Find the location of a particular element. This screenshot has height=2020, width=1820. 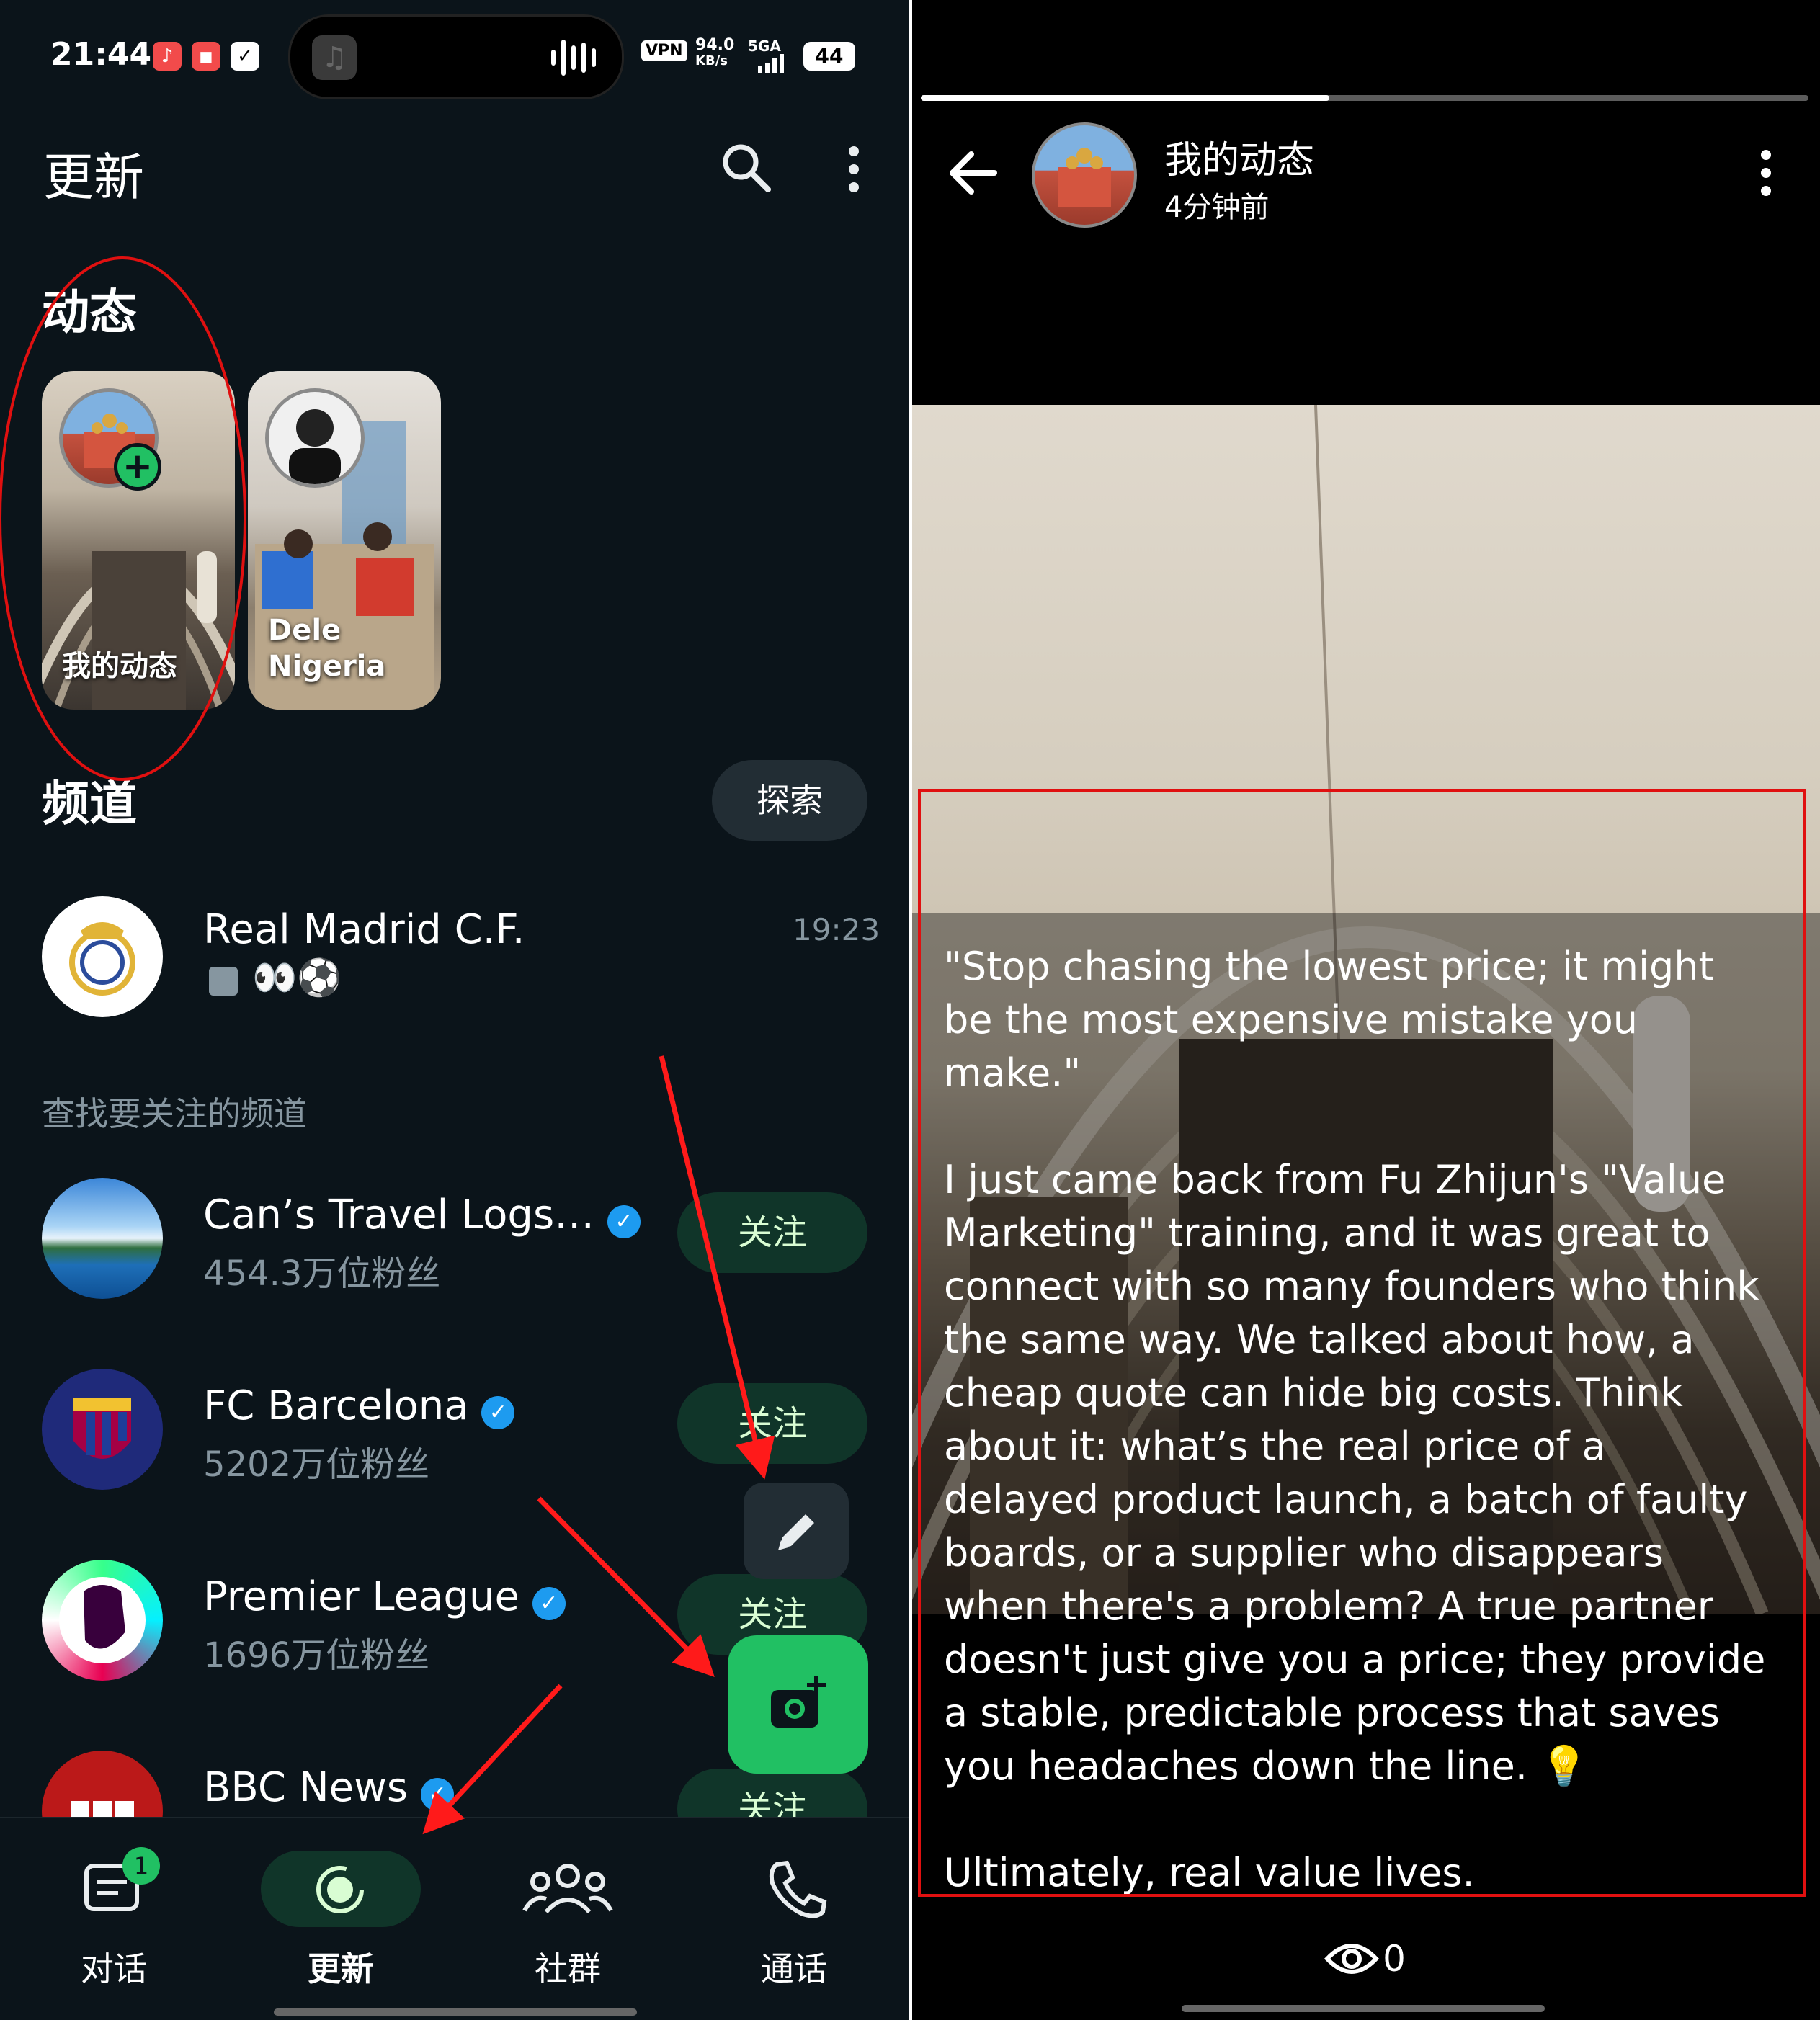

views-count: 0 is located at coordinates (1394, 1959).